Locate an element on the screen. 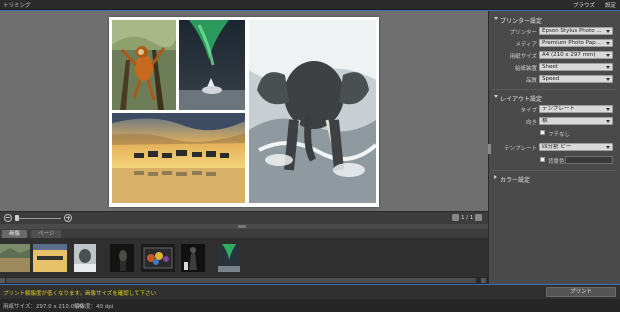 This screenshot has width=620, height=312. orientation-select: 横 is located at coordinates (576, 121).